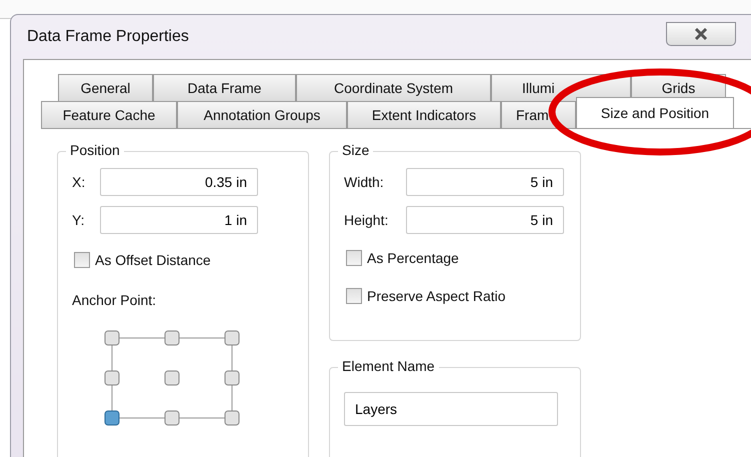 This screenshot has height=457, width=751. I want to click on anchor-label: Anchor Point:, so click(115, 300).